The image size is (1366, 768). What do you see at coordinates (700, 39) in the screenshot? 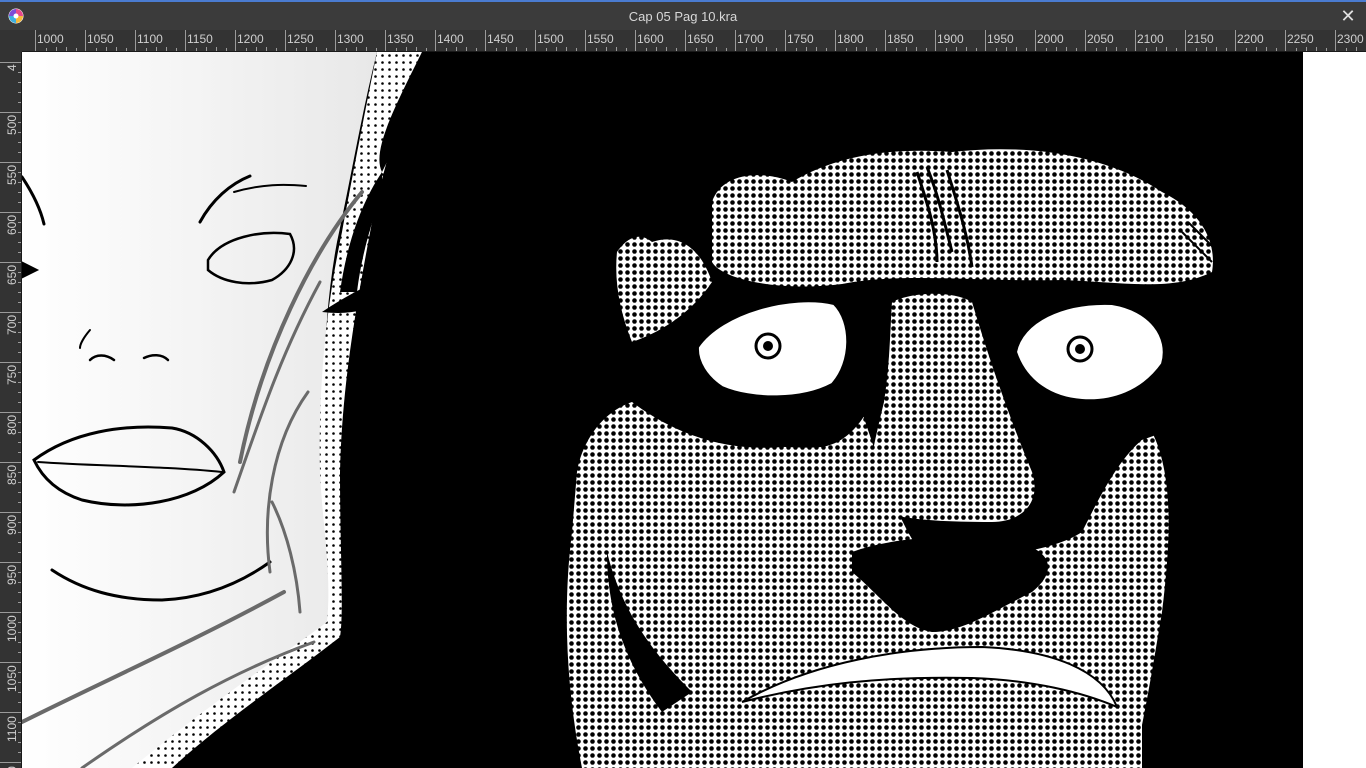
I see `ruler-label: 1650` at bounding box center [700, 39].